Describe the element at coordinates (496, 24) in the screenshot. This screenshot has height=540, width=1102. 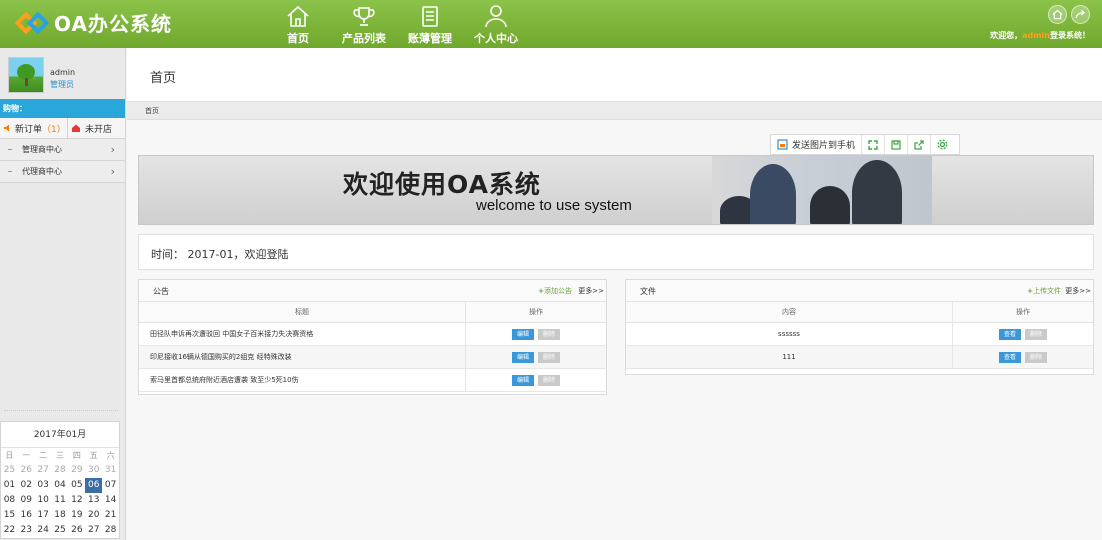
I see `nav-profile: 个人中心` at that location.